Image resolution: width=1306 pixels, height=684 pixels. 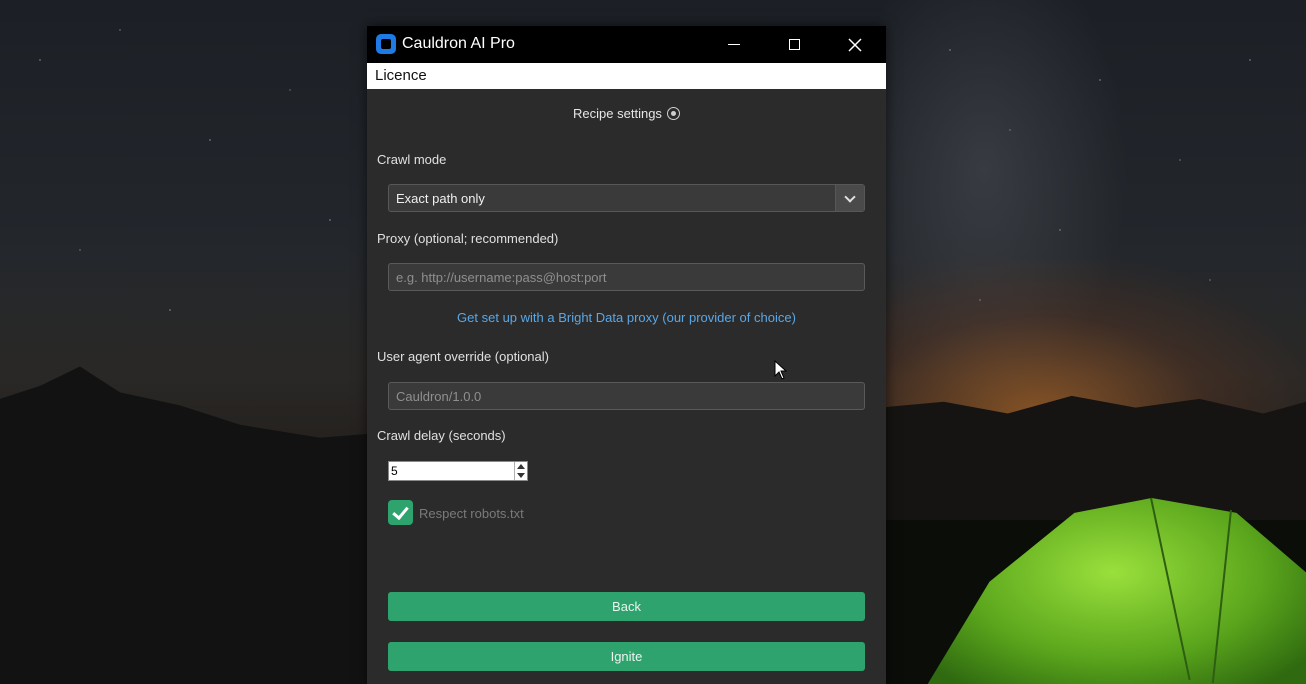 What do you see at coordinates (626, 277) in the screenshot?
I see `proxy-input` at bounding box center [626, 277].